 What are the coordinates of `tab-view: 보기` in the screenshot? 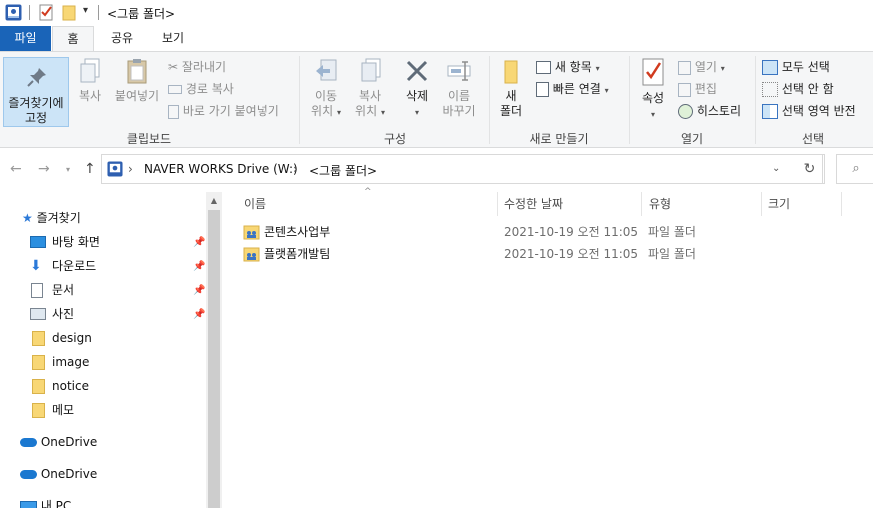 It's located at (173, 38).